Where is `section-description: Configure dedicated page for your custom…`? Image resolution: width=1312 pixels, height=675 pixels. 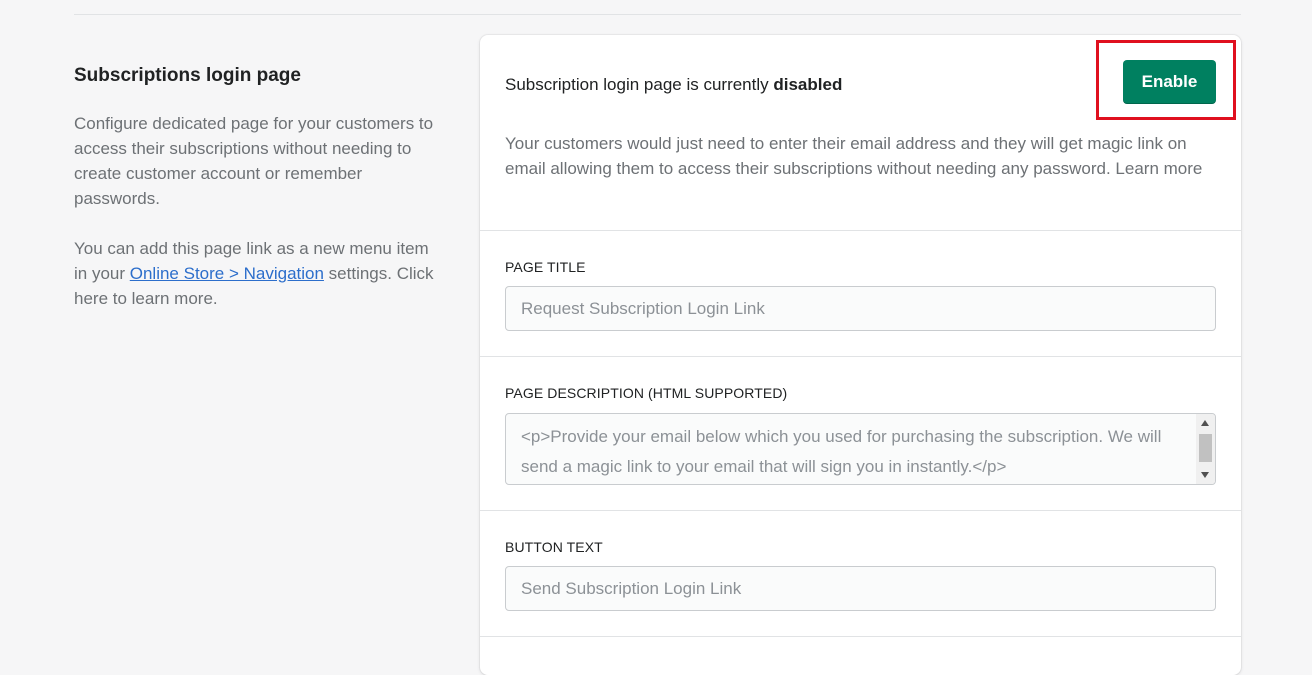 section-description: Configure dedicated page for your custom… is located at coordinates (254, 161).